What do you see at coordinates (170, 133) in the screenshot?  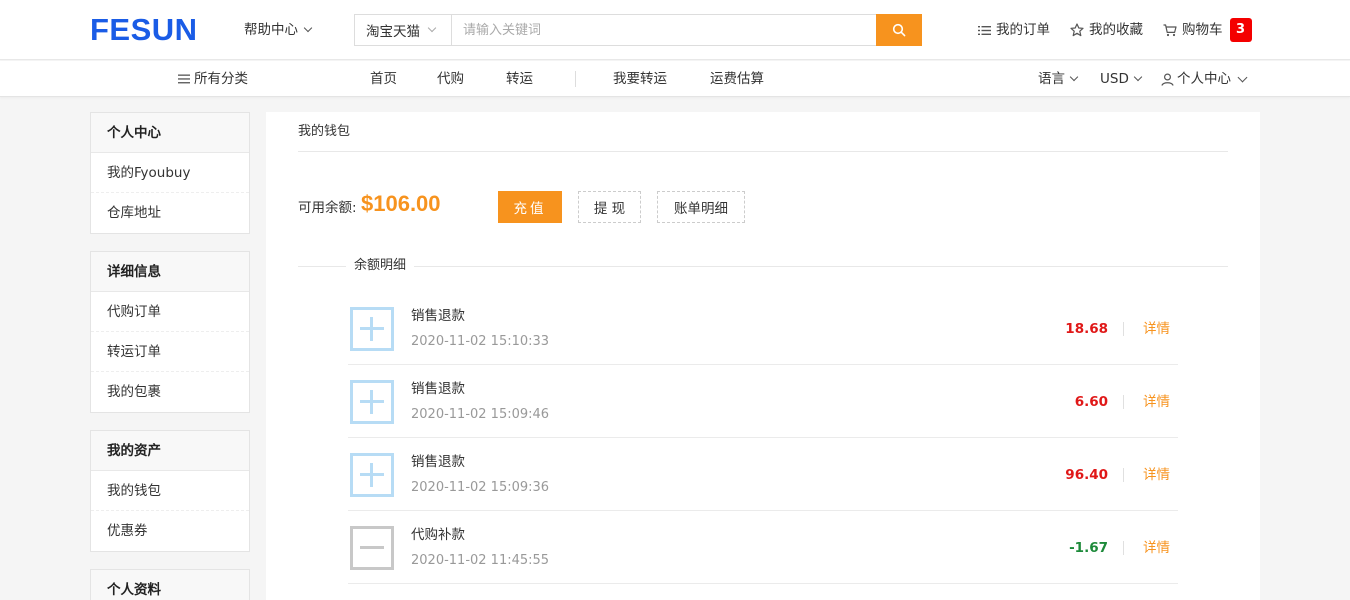 I see `sidebar-group-title: 个人中心` at bounding box center [170, 133].